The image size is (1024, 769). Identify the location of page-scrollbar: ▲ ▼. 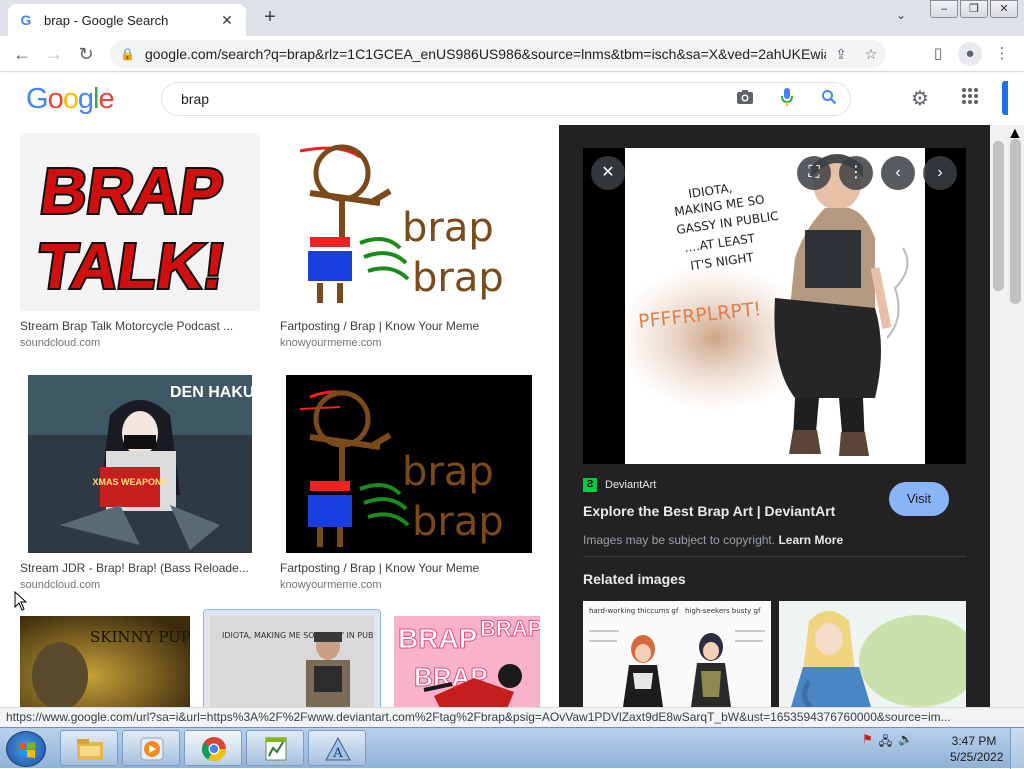
(1015, 416).